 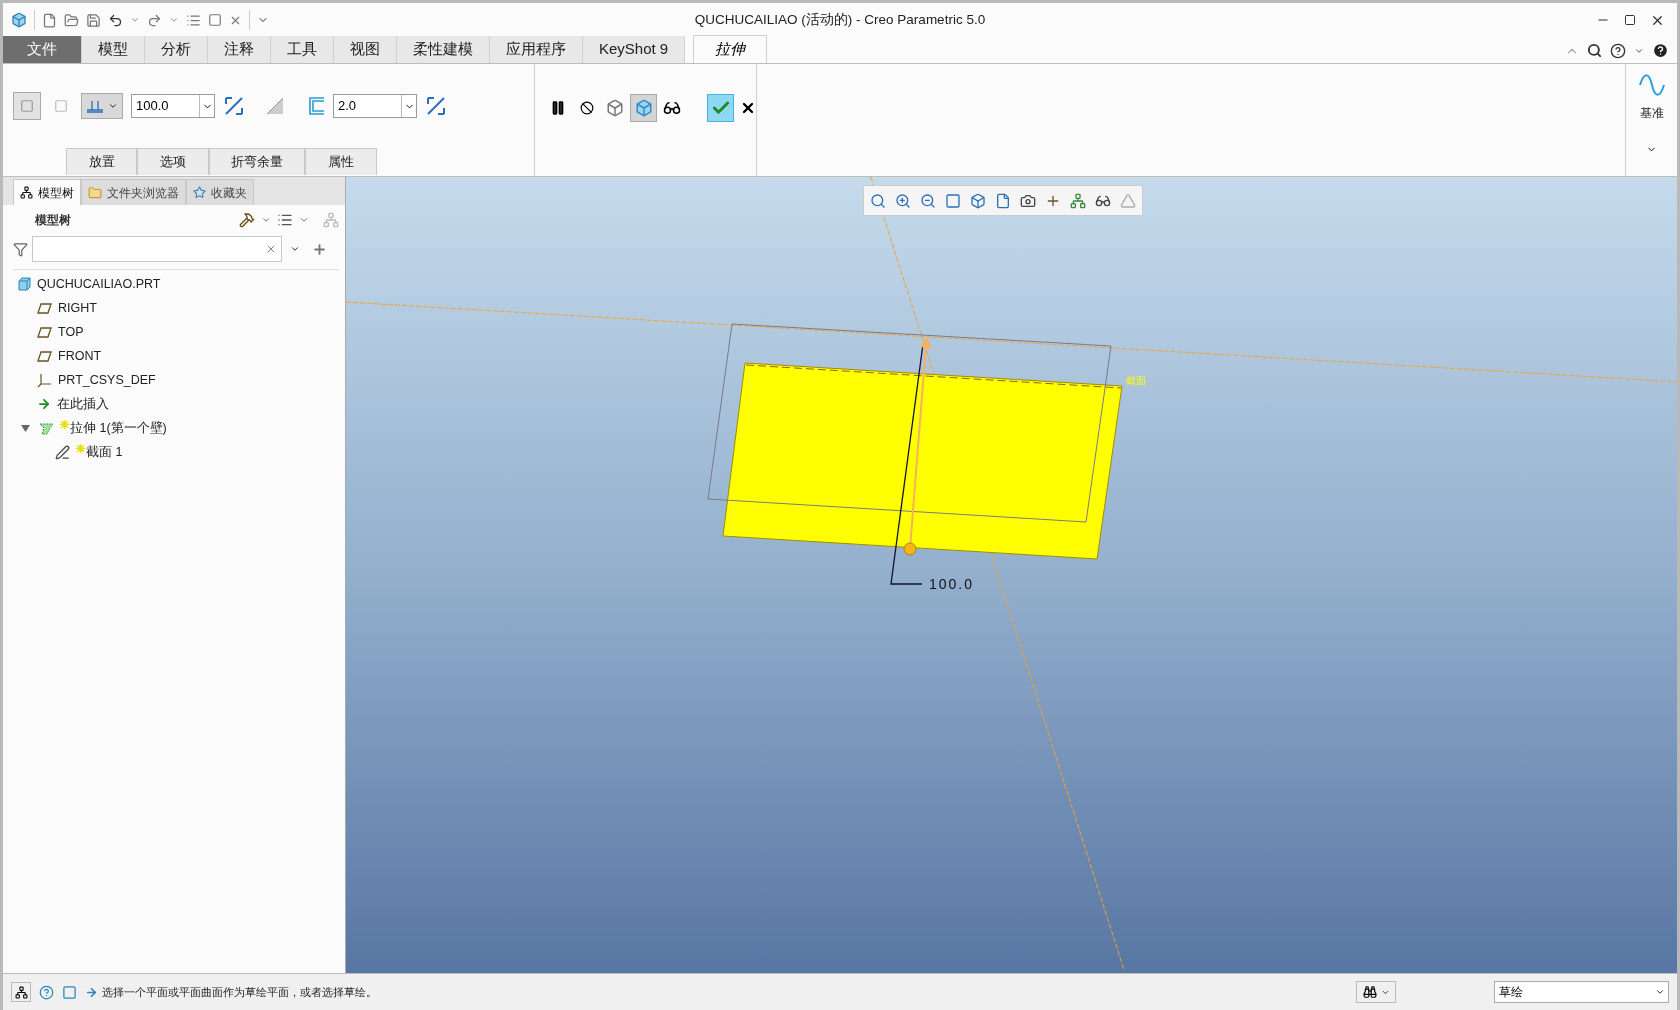 What do you see at coordinates (176, 49) in the screenshot?
I see `ribbon-tab: 分析` at bounding box center [176, 49].